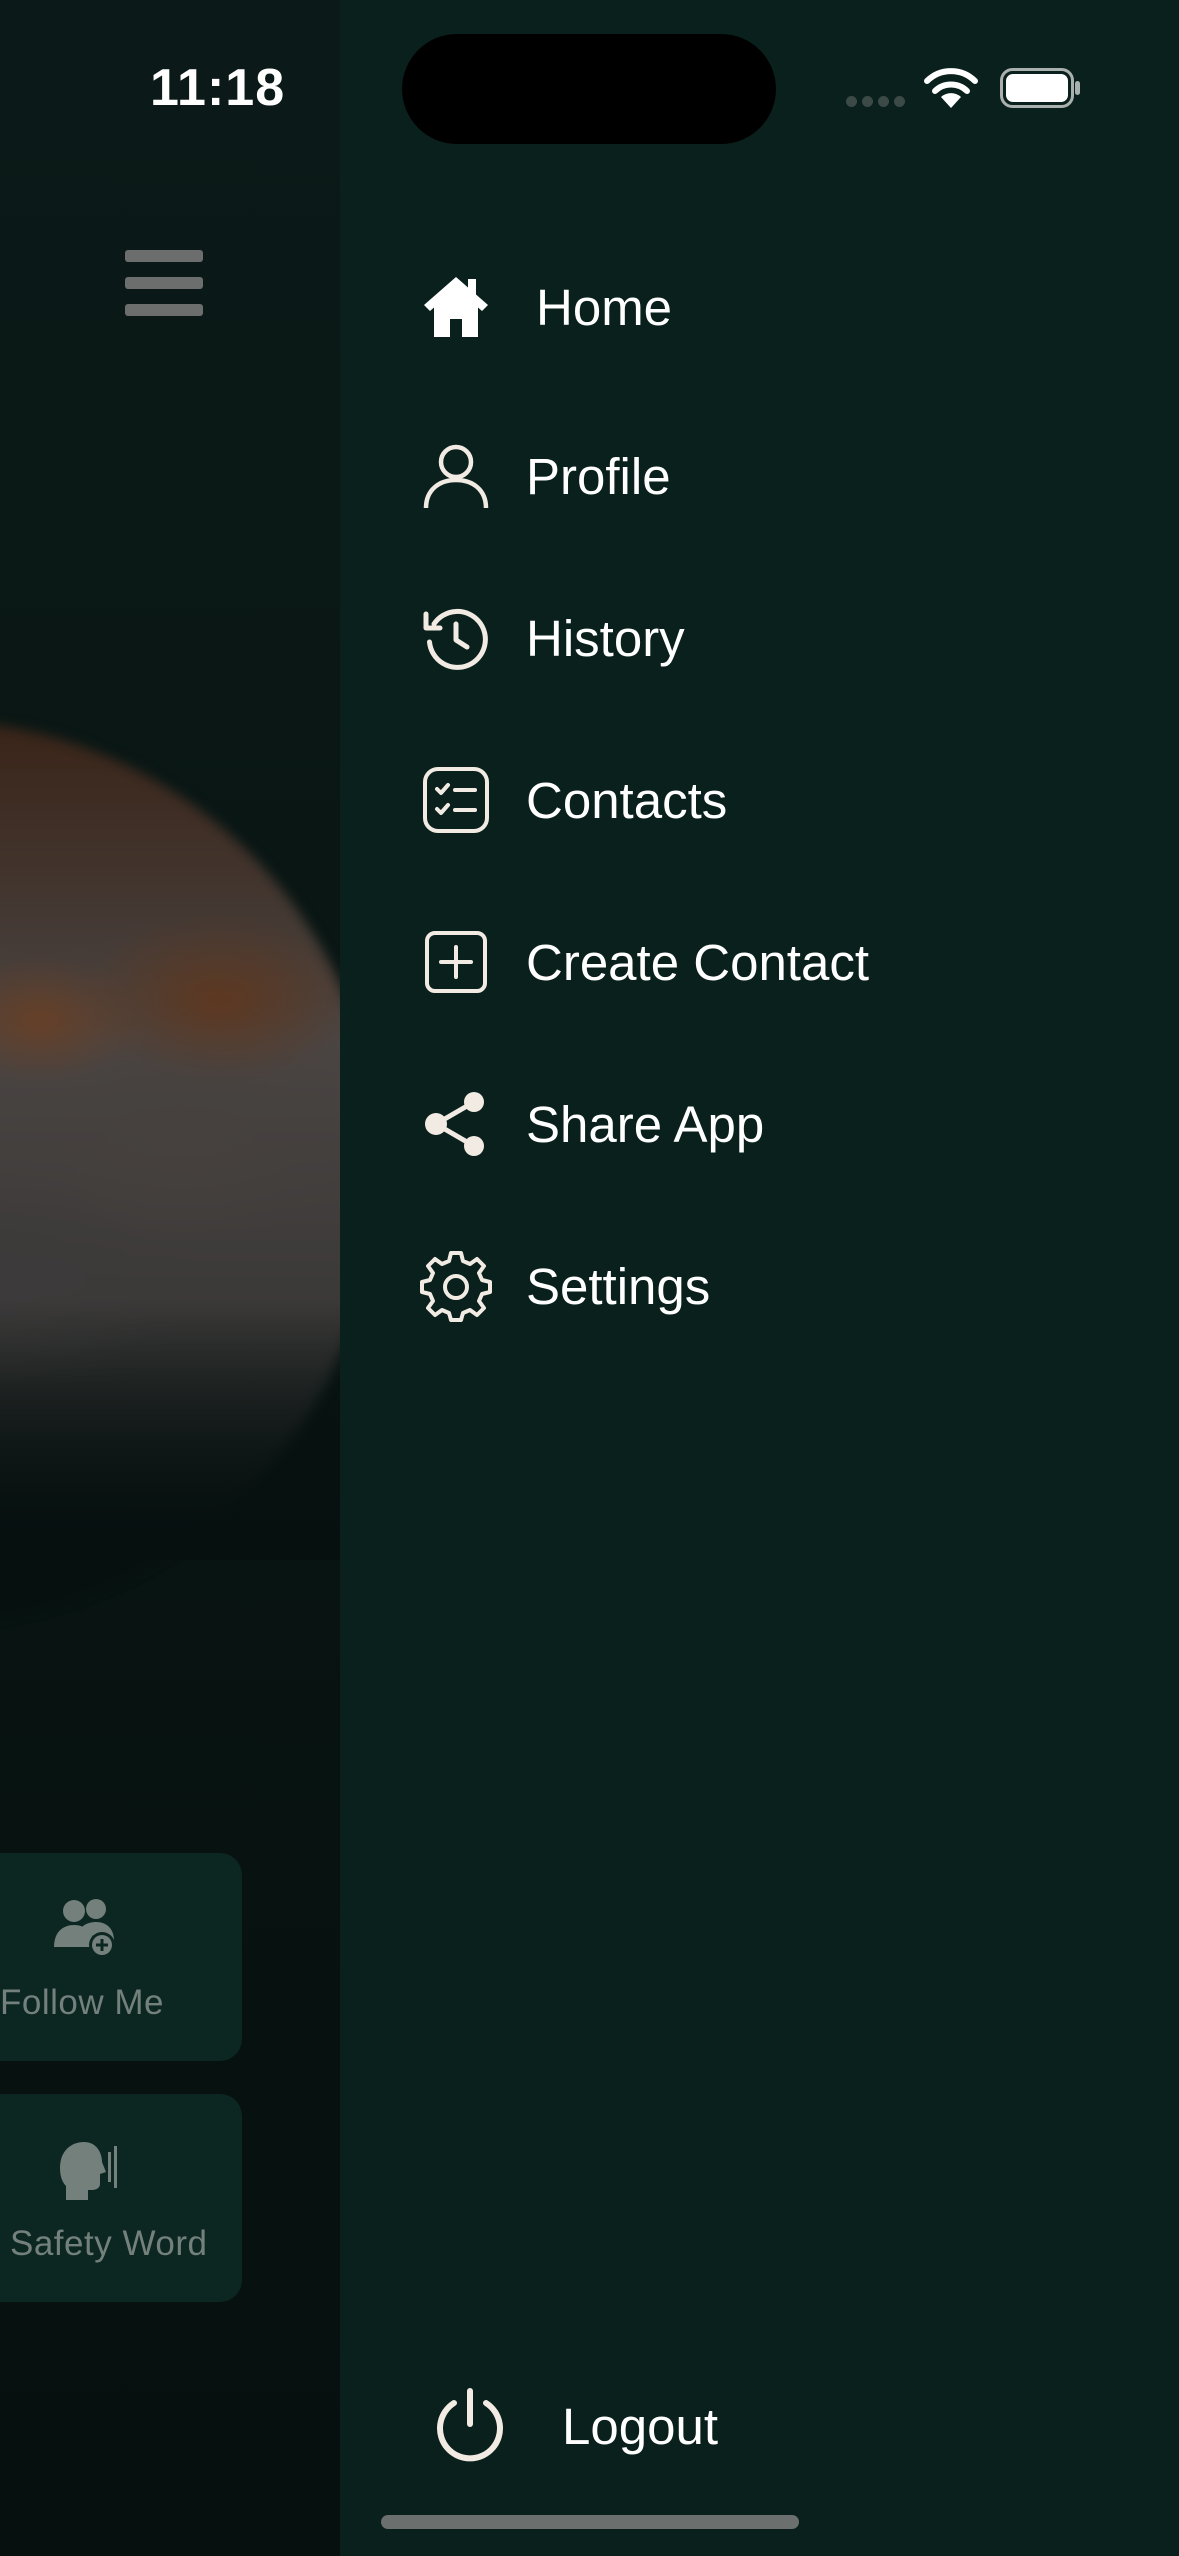 The height and width of the screenshot is (2556, 1179). I want to click on drawer-item-share-app: Share App, so click(592, 1124).